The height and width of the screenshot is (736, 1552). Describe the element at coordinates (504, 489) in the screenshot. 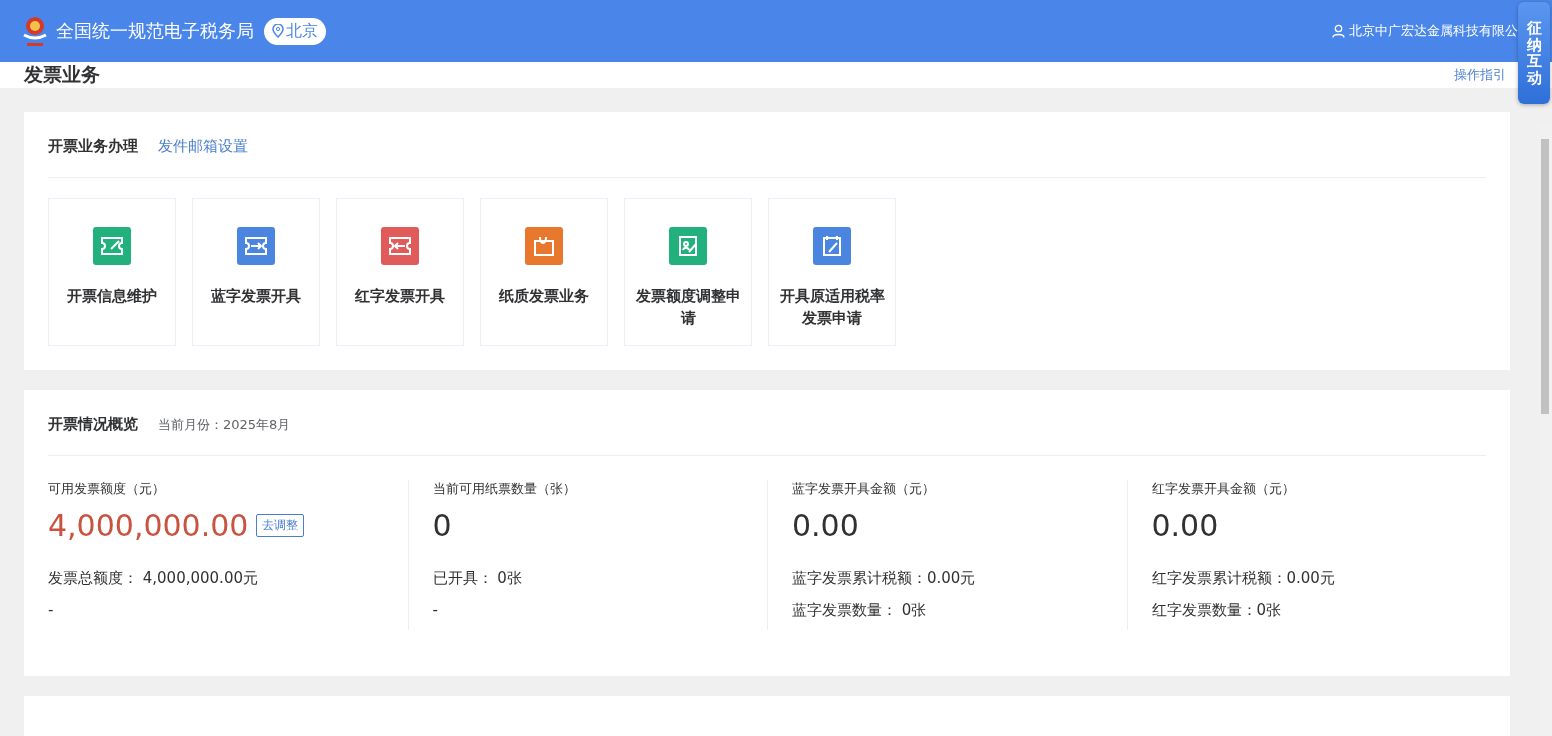

I see `stat-label: 当前可用纸票数量（张）` at that location.